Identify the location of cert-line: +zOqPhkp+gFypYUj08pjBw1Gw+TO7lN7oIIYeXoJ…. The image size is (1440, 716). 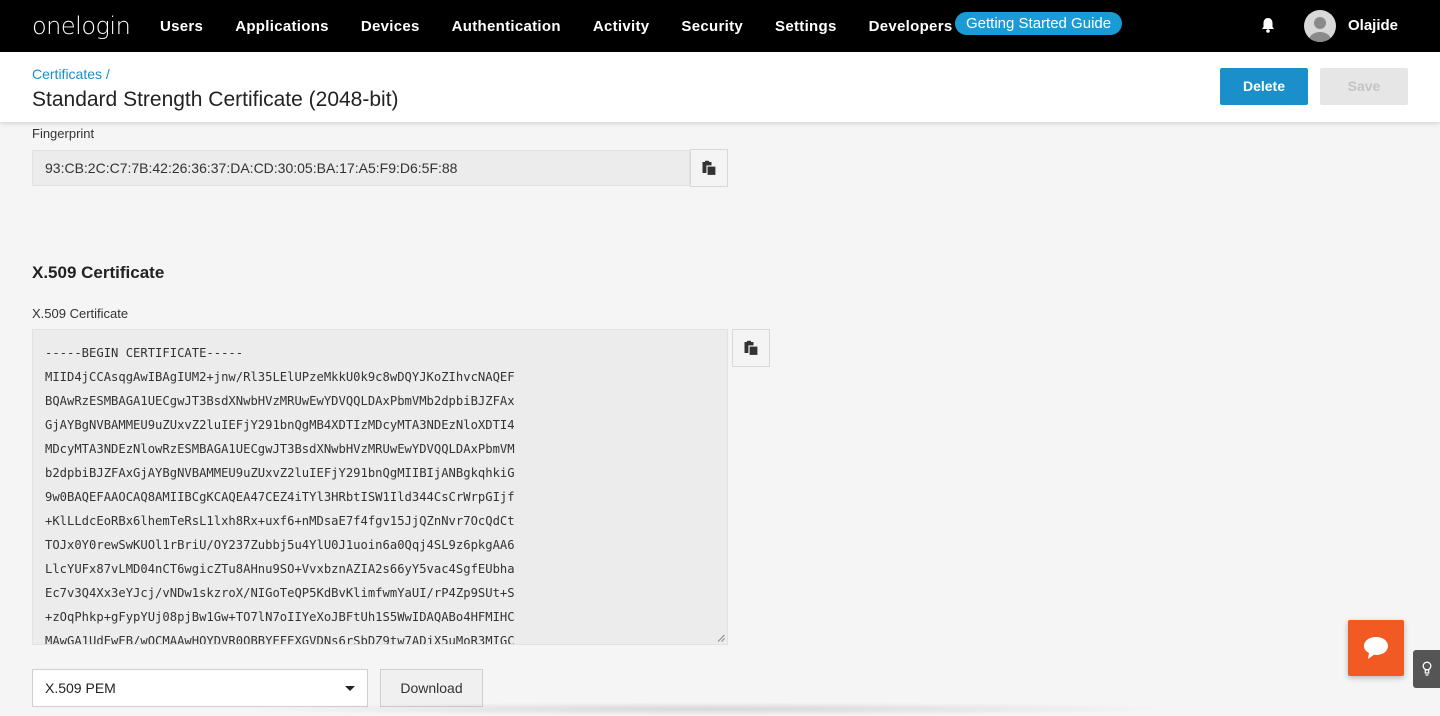
(280, 617).